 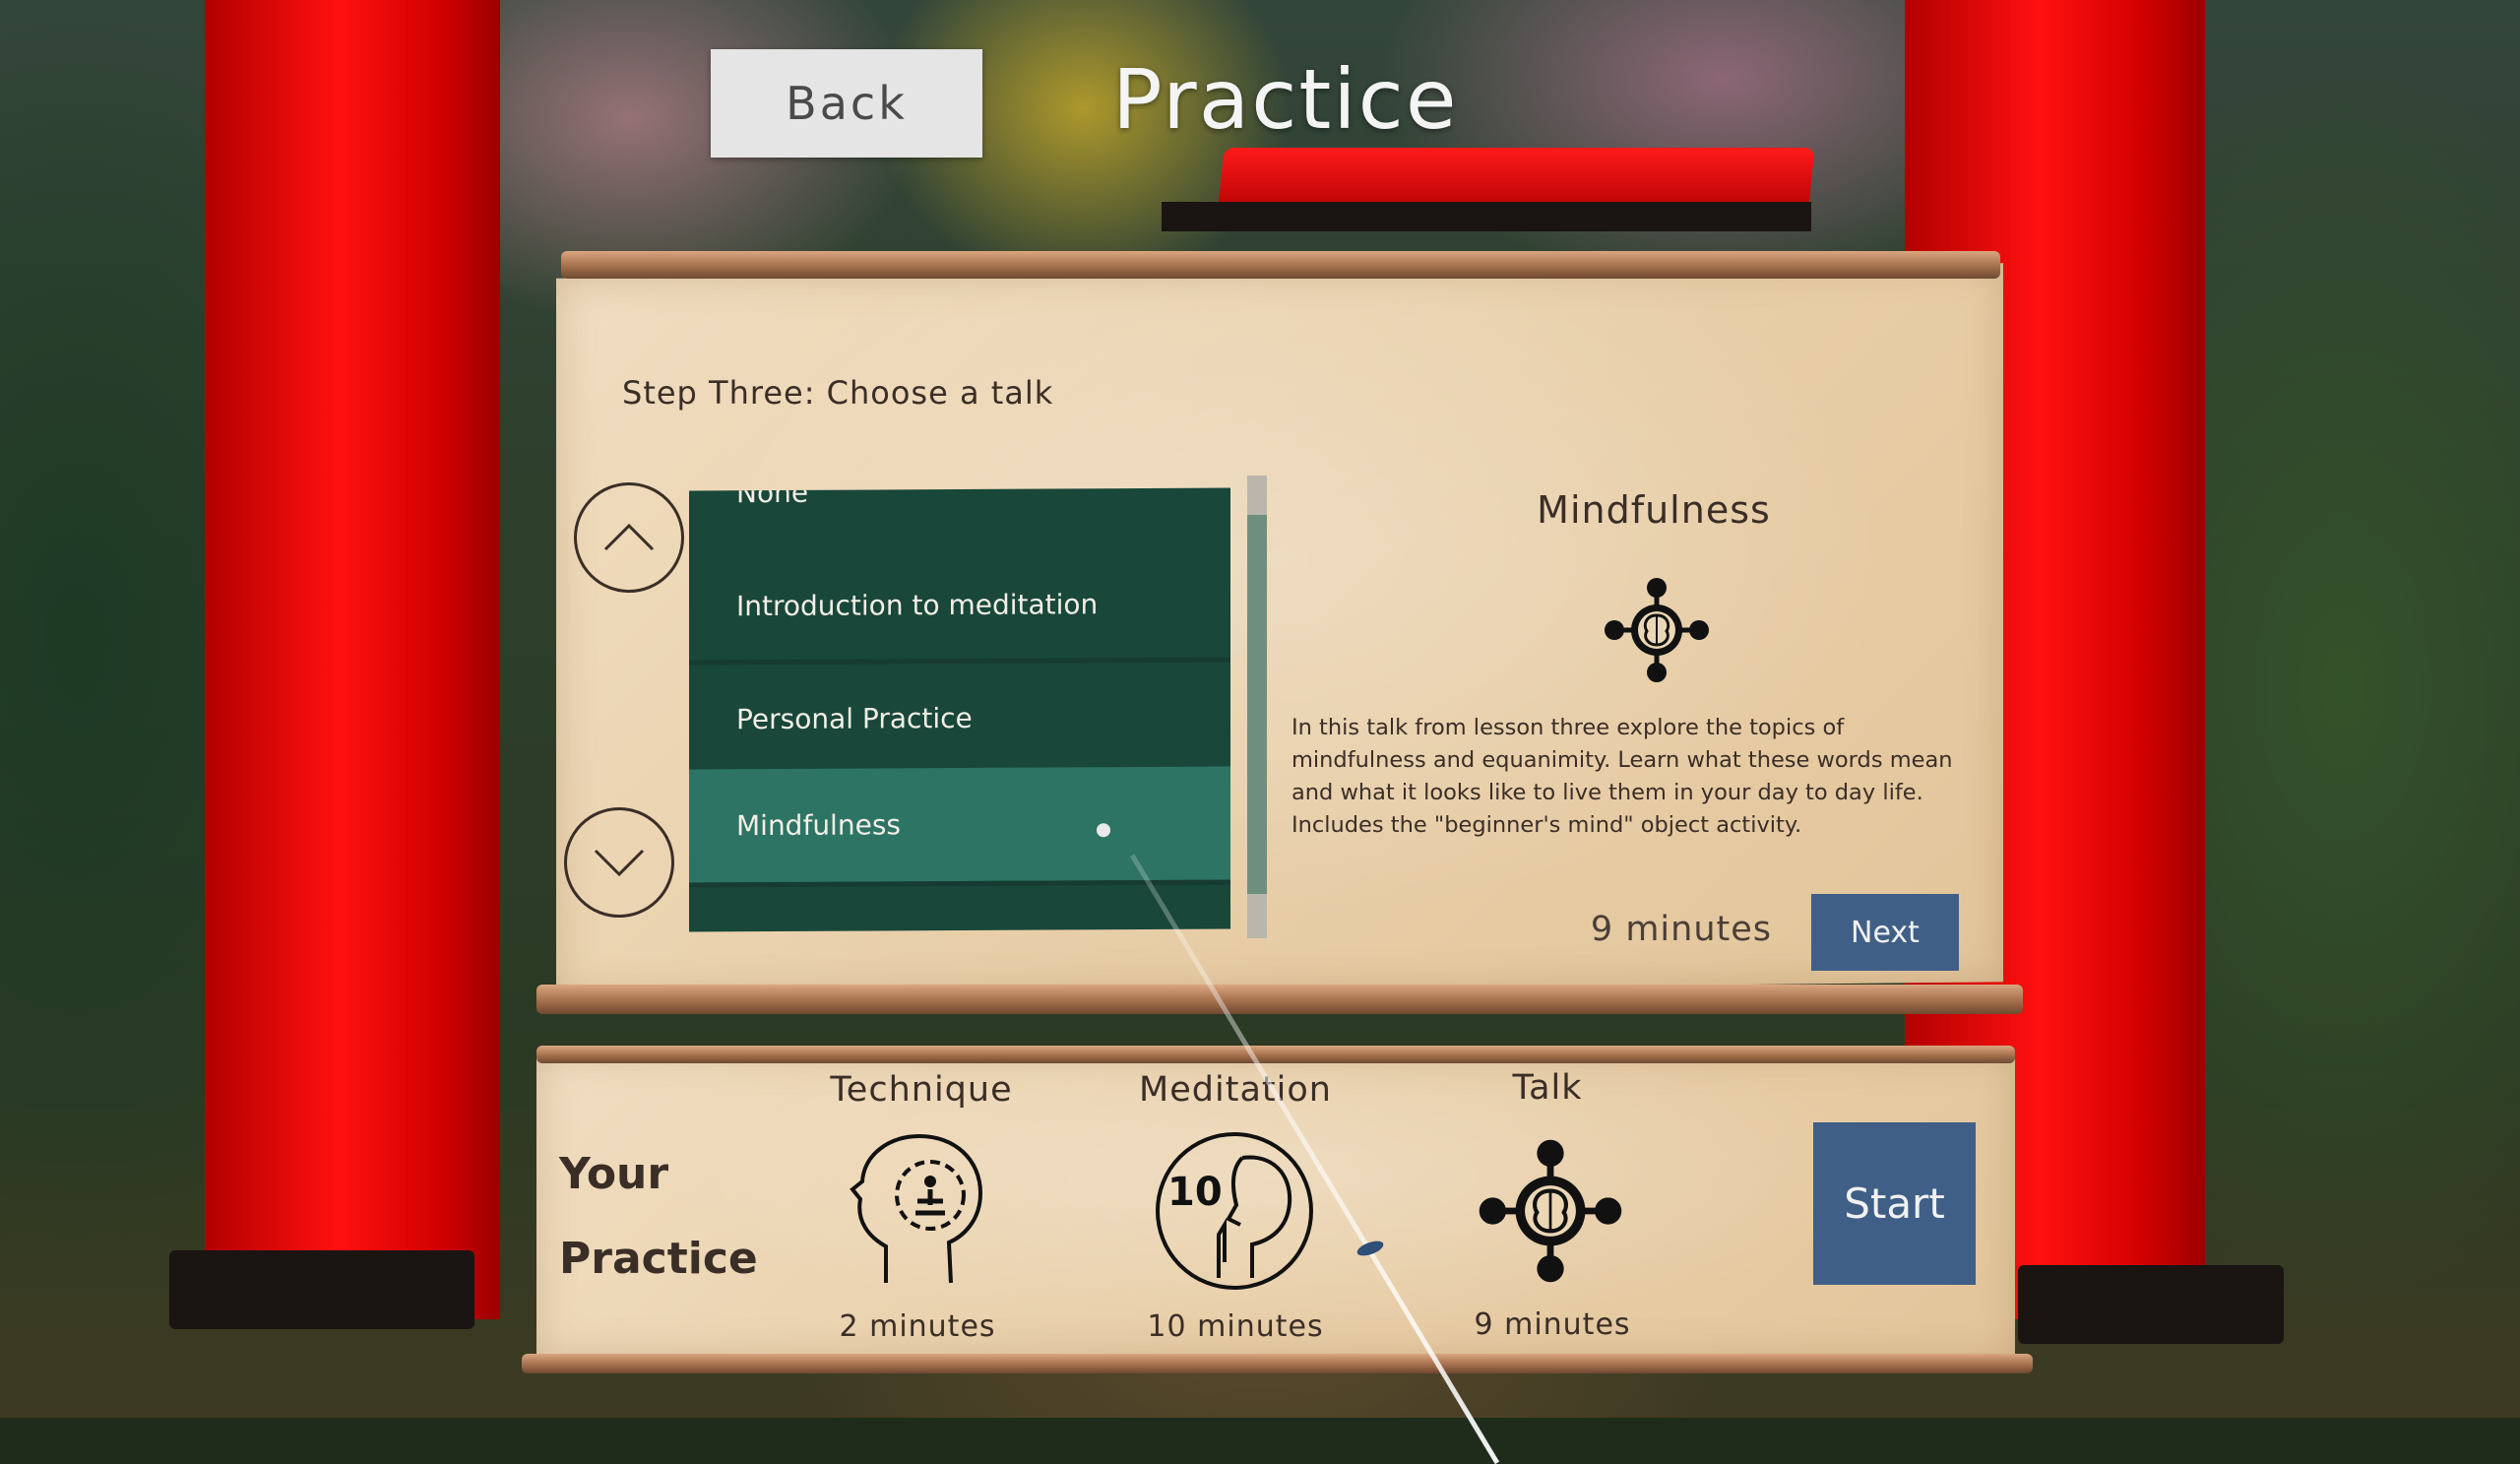 I want to click on next-button: Next, so click(x=1885, y=933).